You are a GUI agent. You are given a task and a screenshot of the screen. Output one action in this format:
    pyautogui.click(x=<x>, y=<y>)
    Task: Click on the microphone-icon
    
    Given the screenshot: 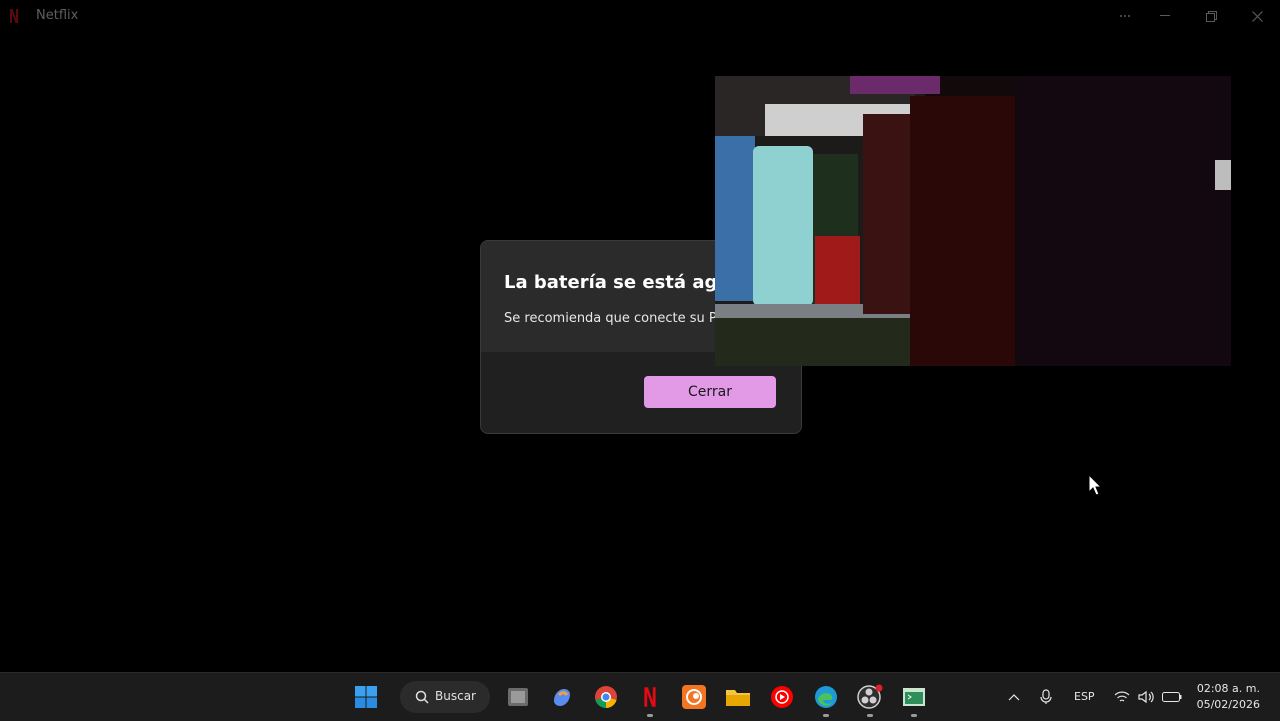 What is the action you would take?
    pyautogui.click(x=1046, y=696)
    